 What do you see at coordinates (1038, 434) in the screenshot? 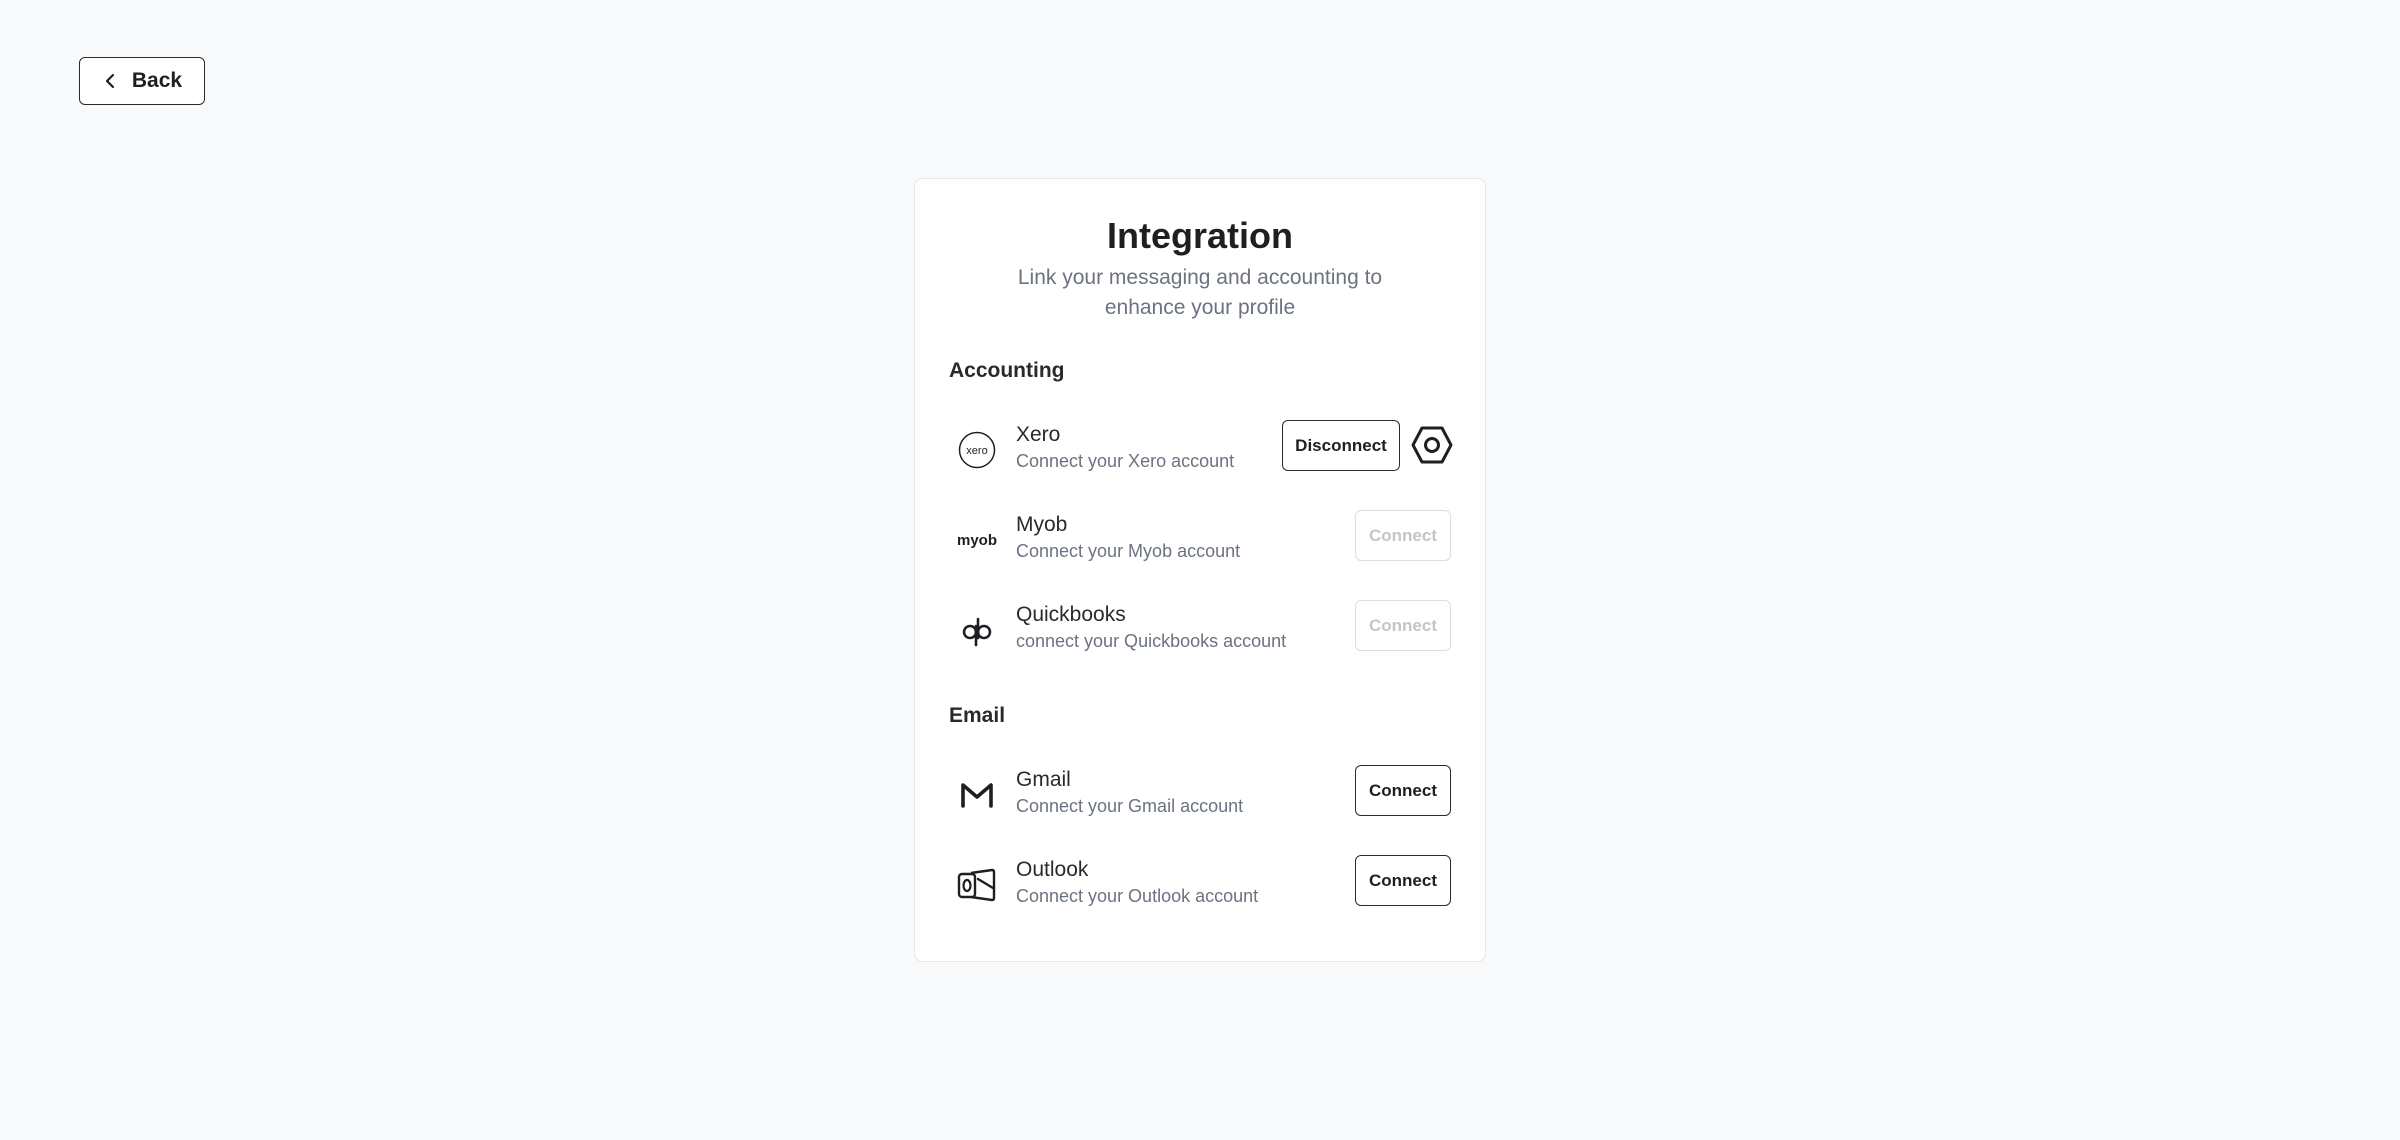
I see `integration-name: Xero` at bounding box center [1038, 434].